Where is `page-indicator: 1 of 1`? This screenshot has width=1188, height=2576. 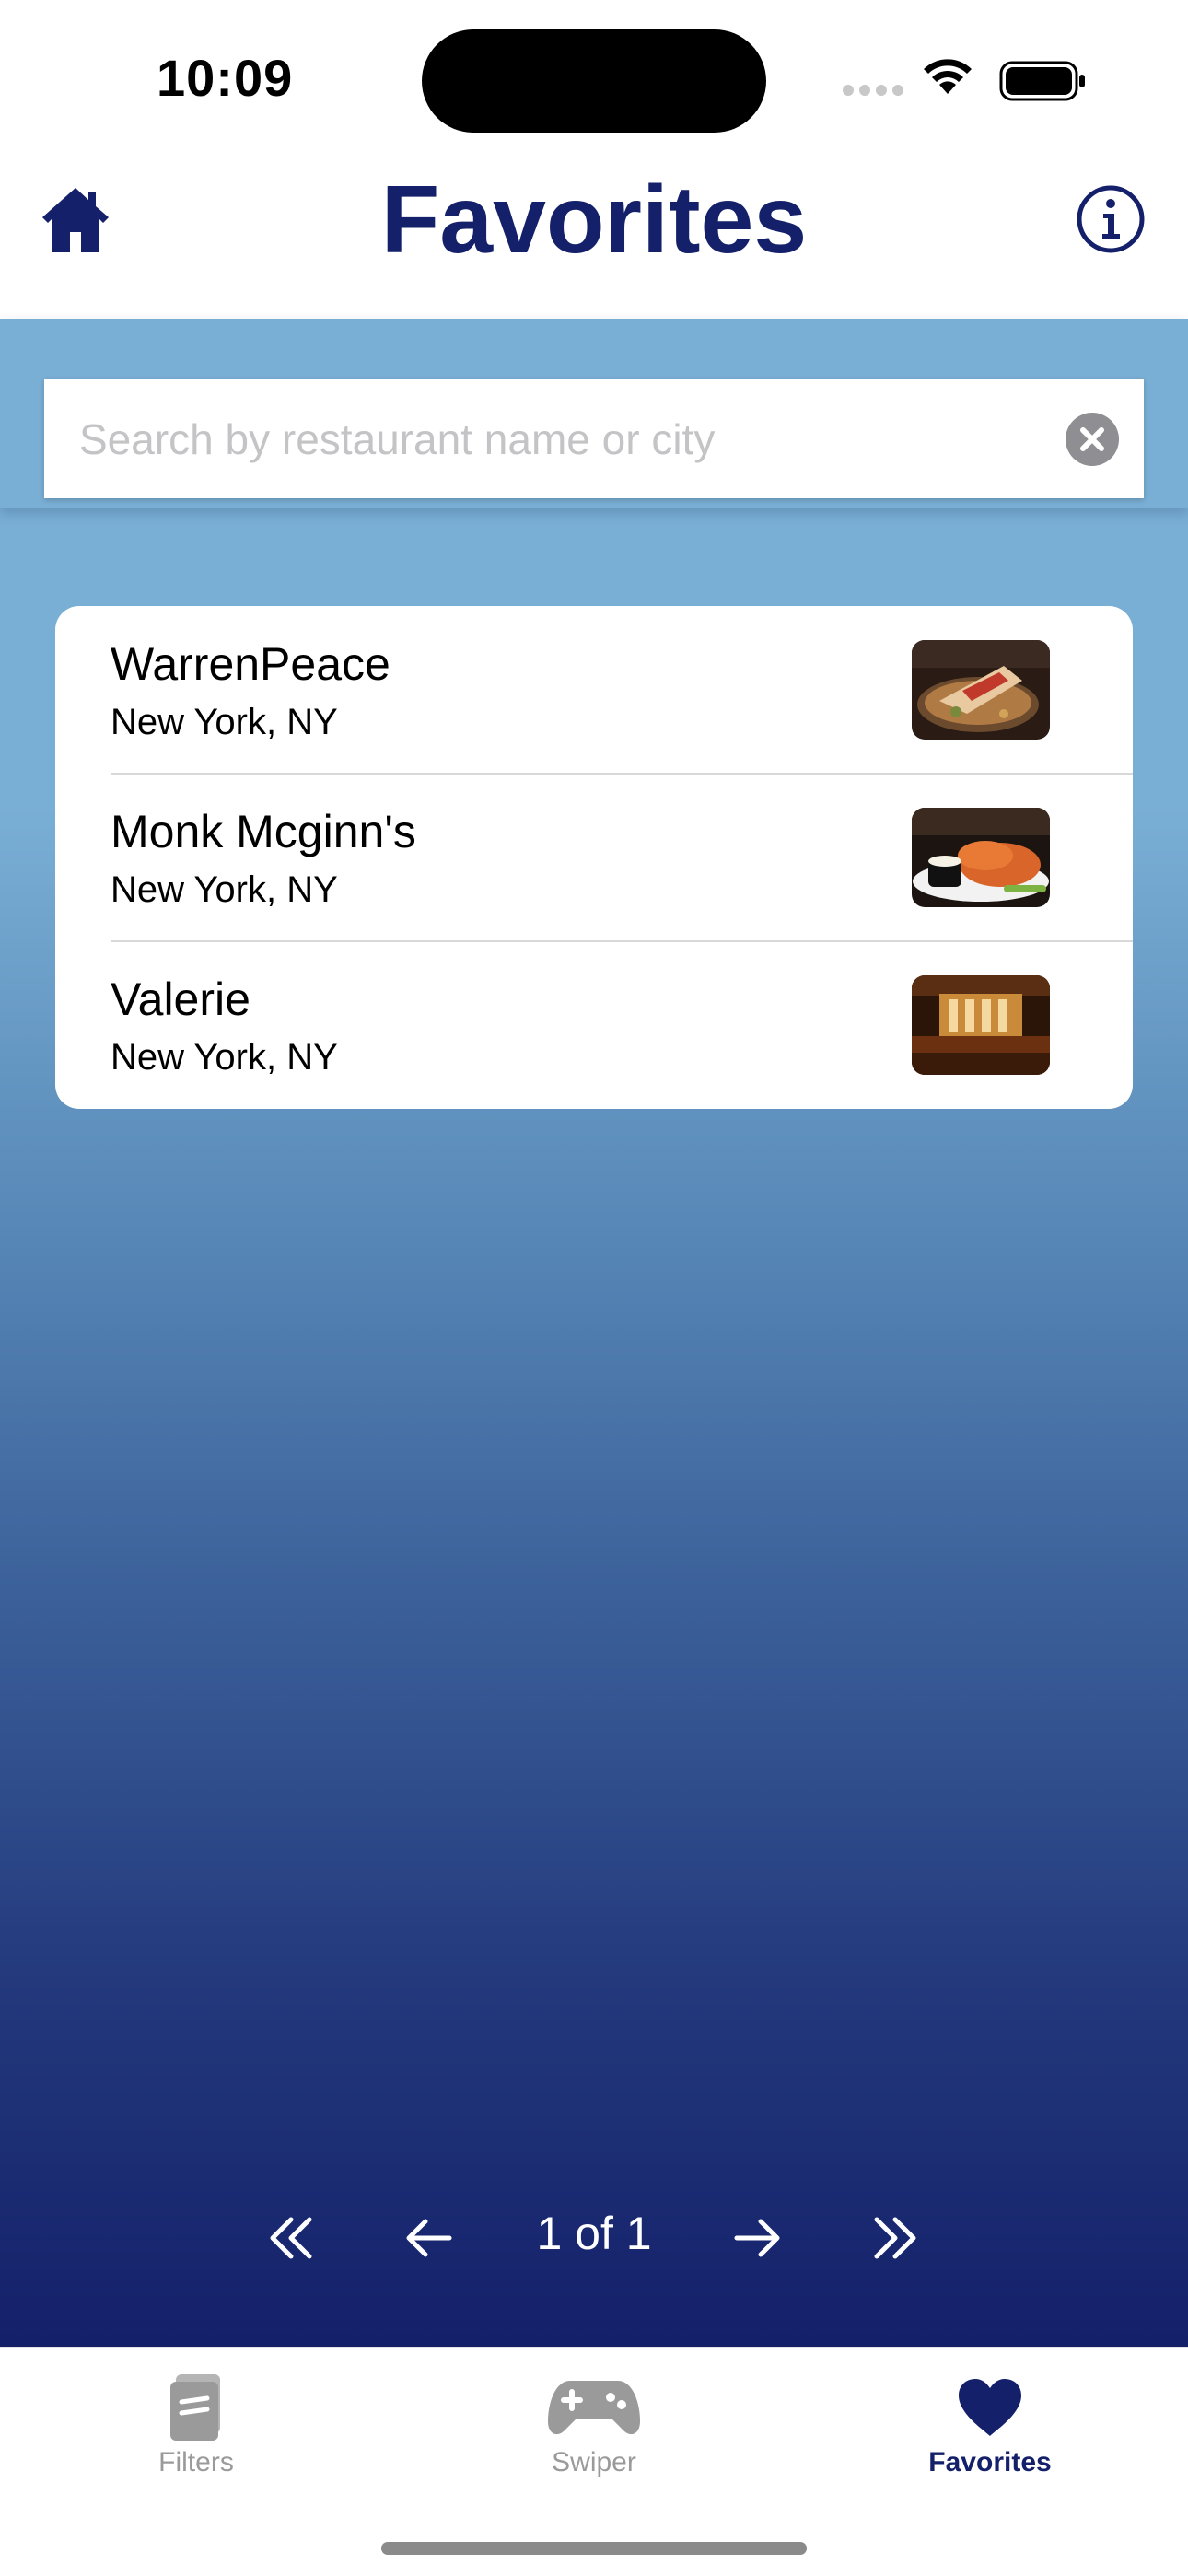 page-indicator: 1 of 1 is located at coordinates (594, 2233).